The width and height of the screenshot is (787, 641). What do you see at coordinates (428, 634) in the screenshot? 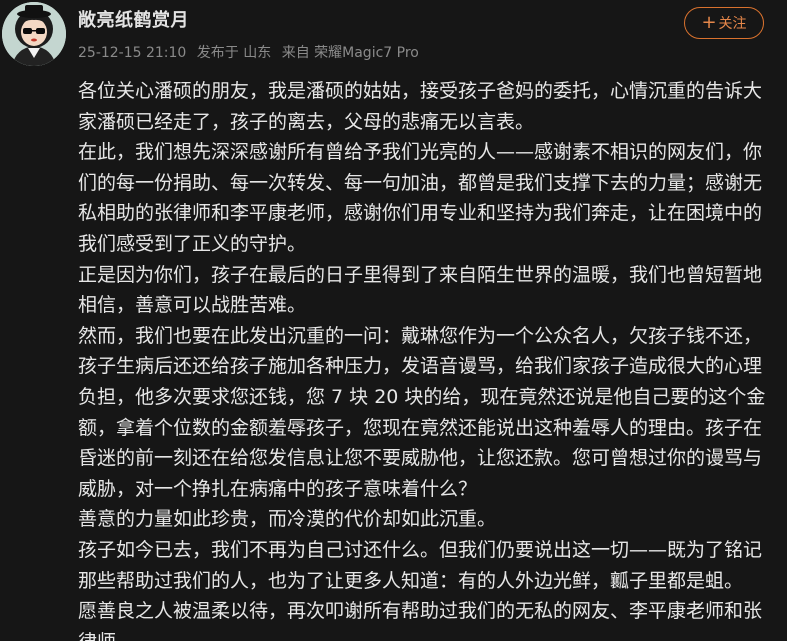
I see `post-text-line: 律师。` at bounding box center [428, 634].